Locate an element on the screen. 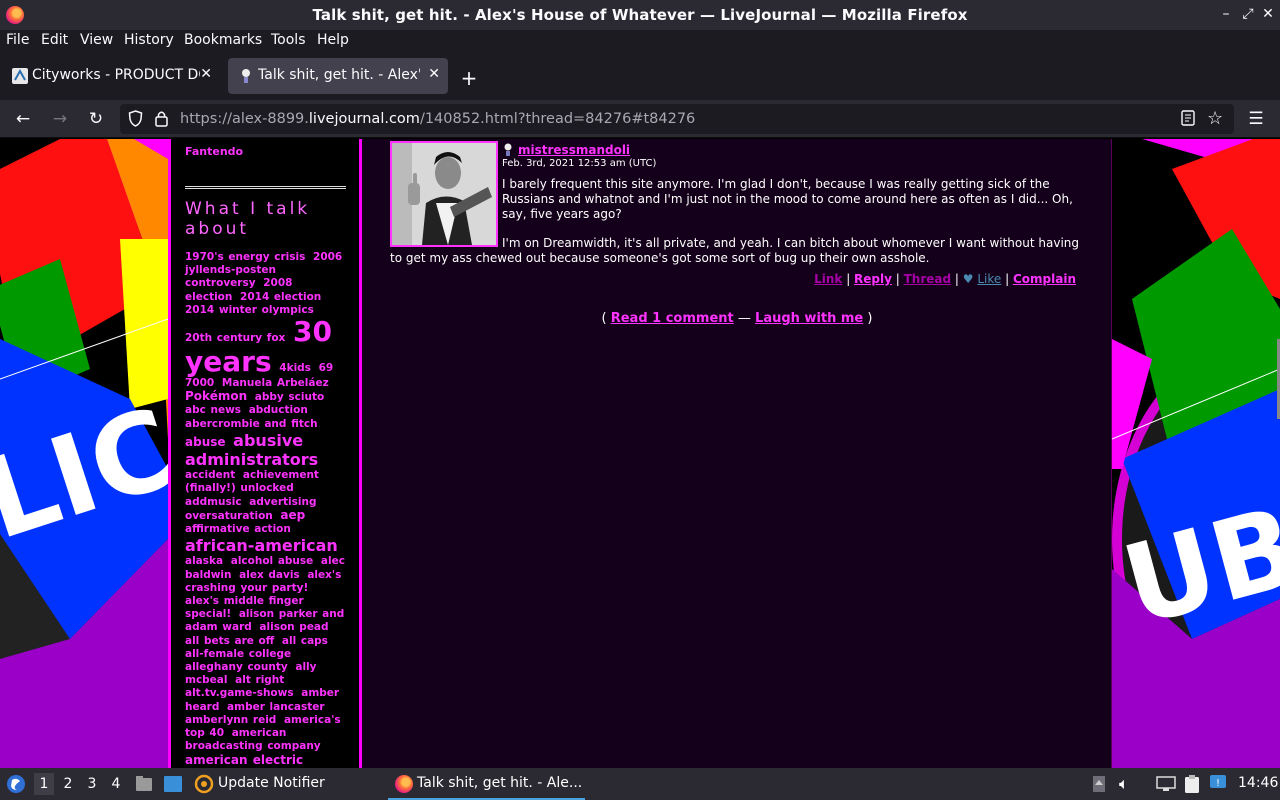 Image resolution: width=1280 pixels, height=800 pixels. maximize-icon: ⤢ is located at coordinates (1248, 14).